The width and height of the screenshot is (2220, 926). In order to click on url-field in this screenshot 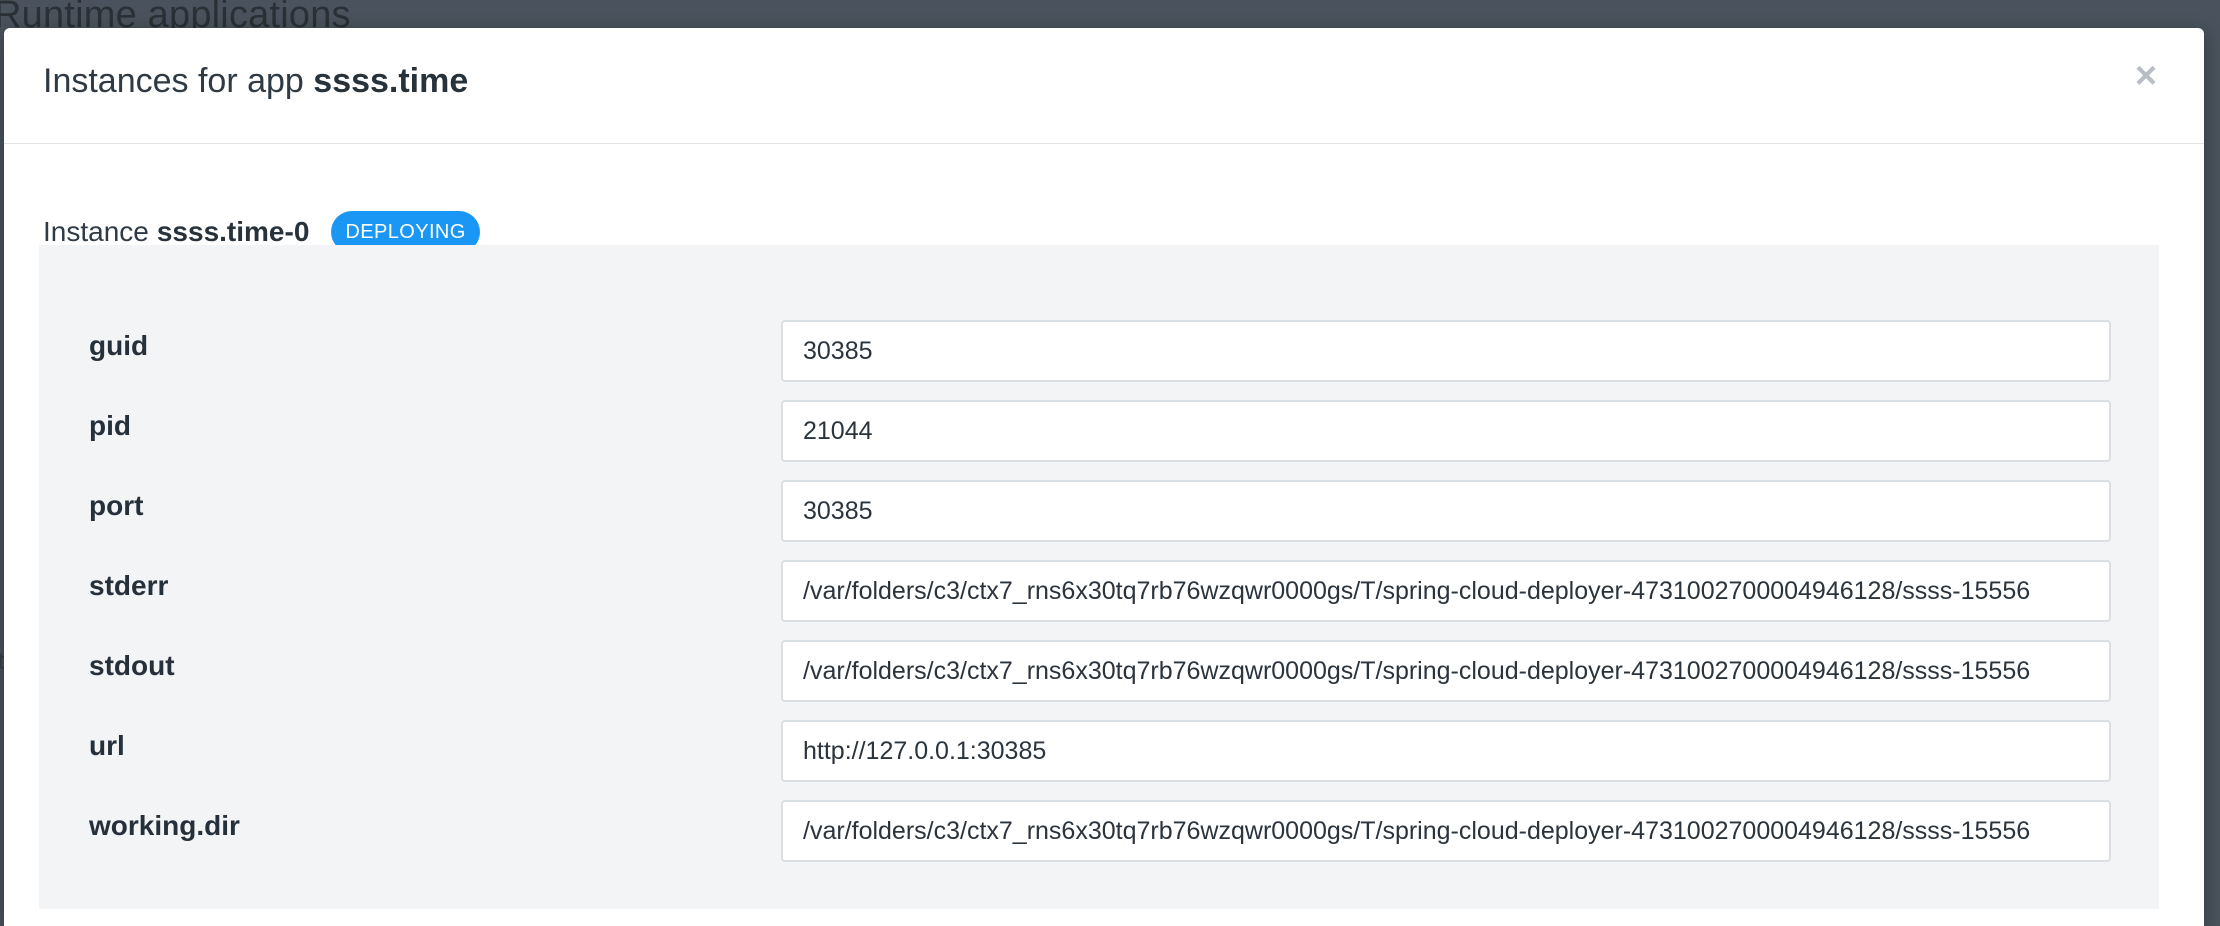, I will do `click(1446, 751)`.